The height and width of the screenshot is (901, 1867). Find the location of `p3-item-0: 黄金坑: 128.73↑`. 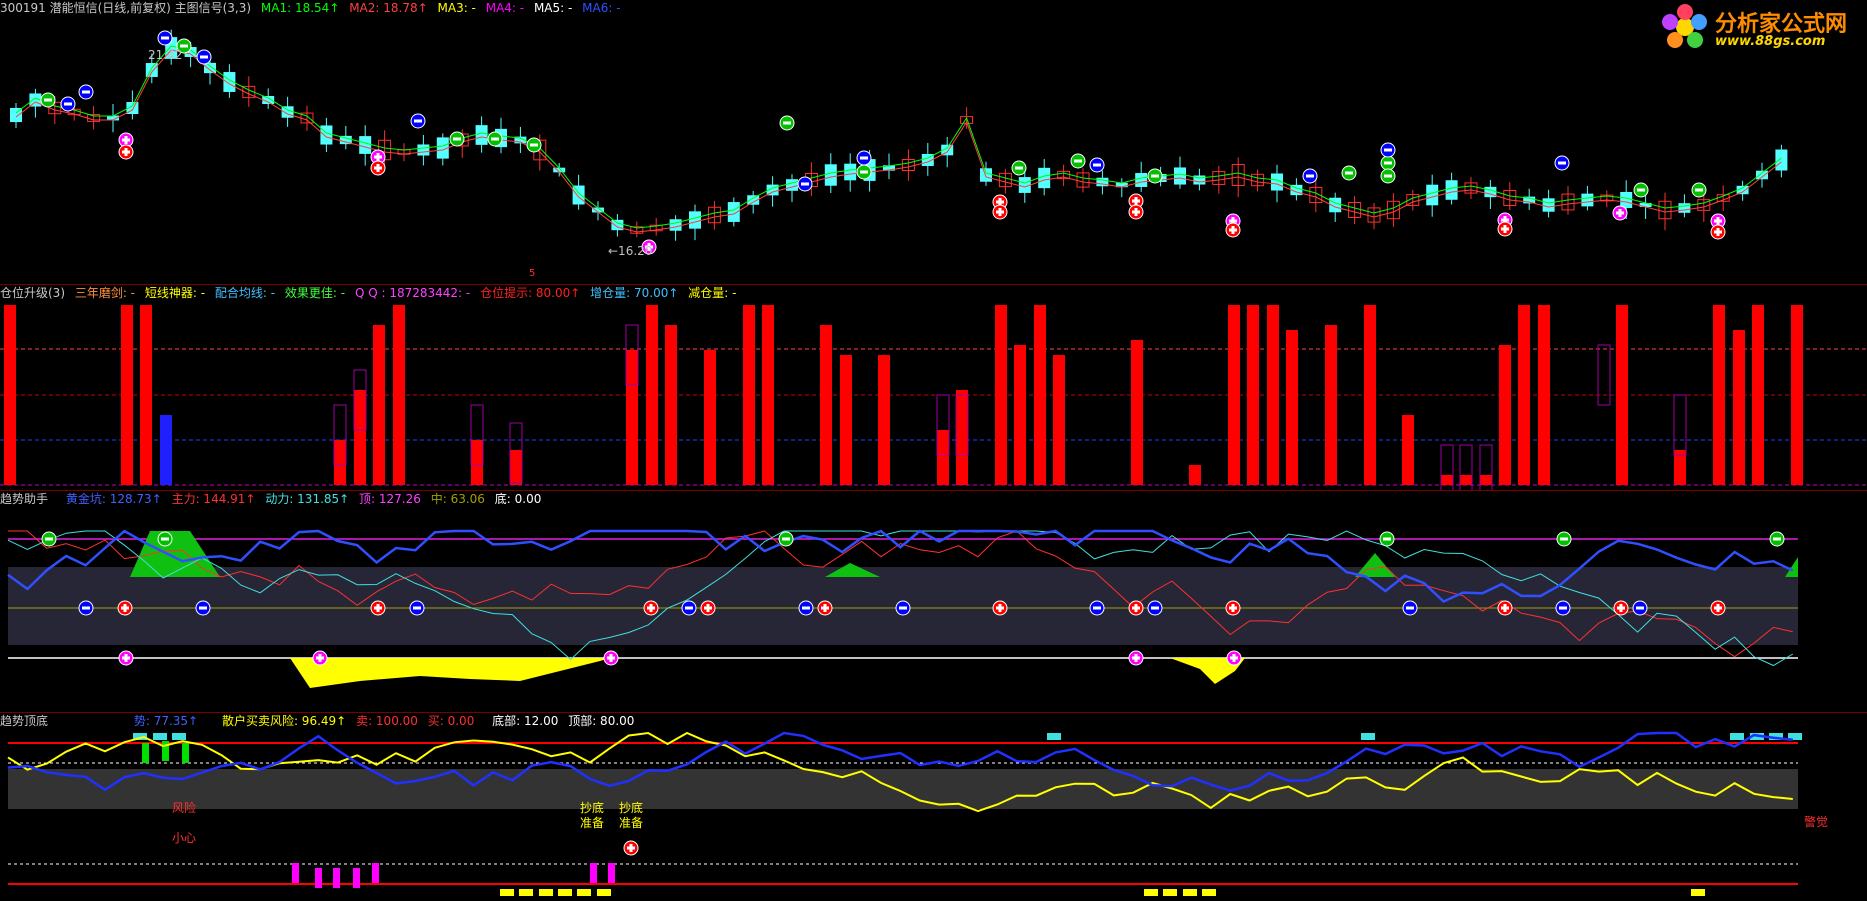

p3-item-0: 黄金坑: 128.73↑ is located at coordinates (113, 499).